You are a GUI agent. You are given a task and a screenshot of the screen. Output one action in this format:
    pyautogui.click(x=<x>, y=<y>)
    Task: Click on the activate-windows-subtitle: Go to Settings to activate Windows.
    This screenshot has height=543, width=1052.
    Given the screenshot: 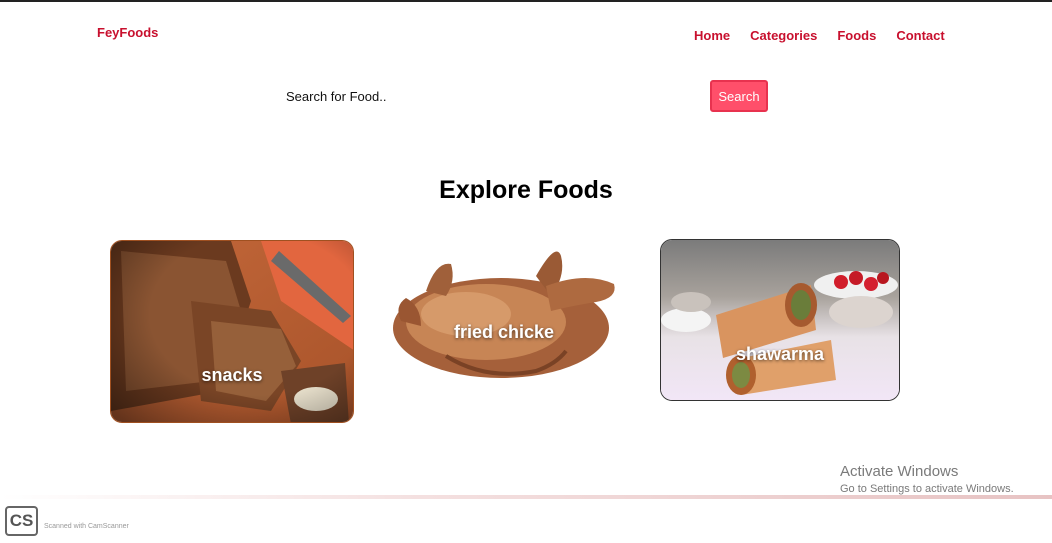 What is the action you would take?
    pyautogui.click(x=927, y=489)
    